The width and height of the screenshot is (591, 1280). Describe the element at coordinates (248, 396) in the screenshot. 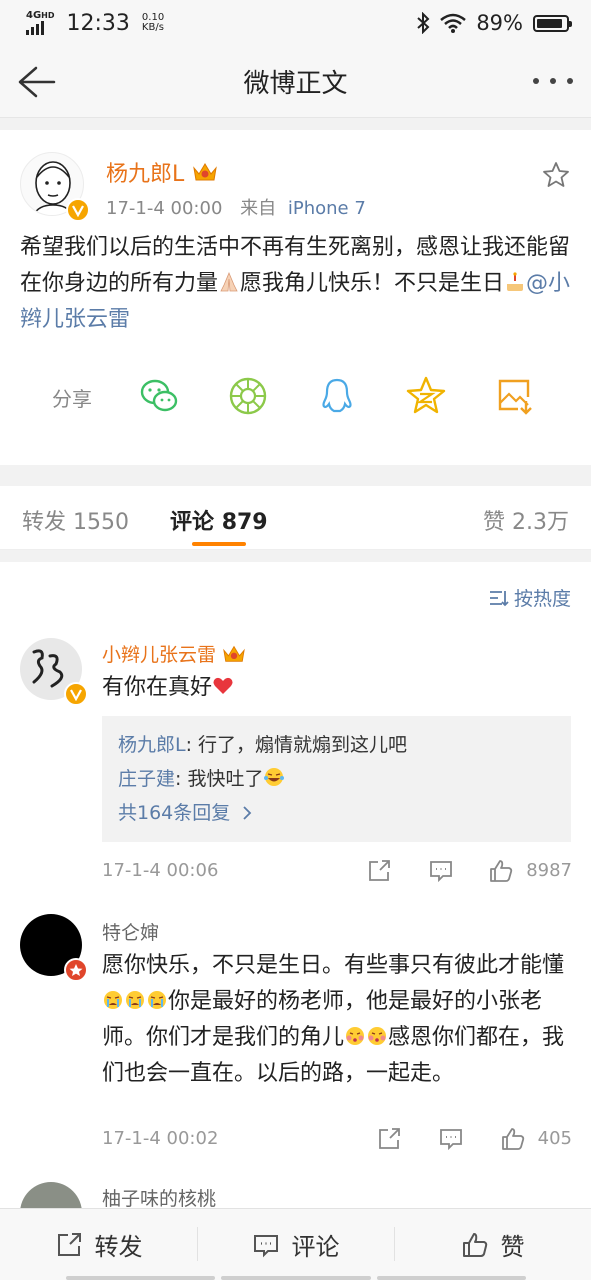

I see `moments-icon` at that location.